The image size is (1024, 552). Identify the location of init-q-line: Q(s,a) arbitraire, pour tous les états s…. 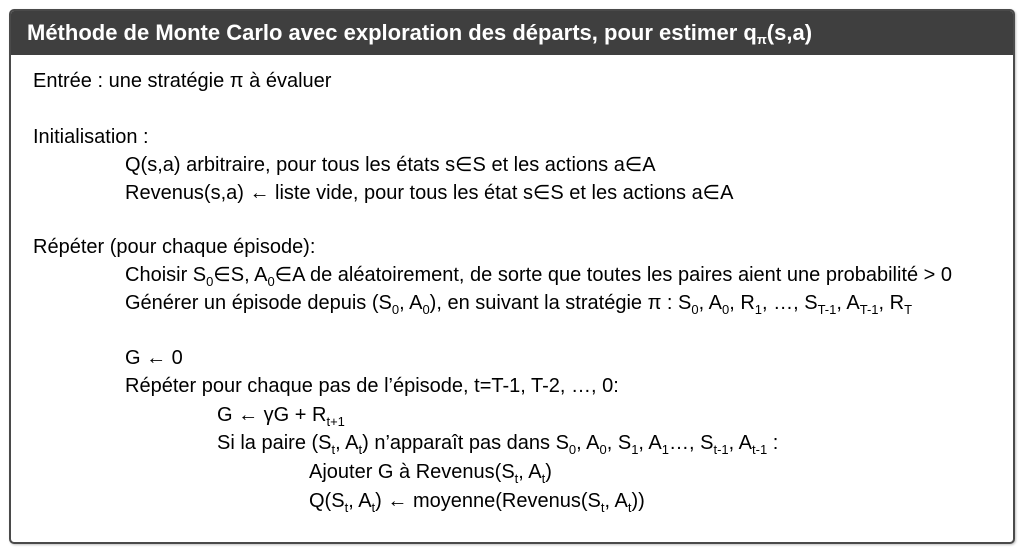
(390, 165).